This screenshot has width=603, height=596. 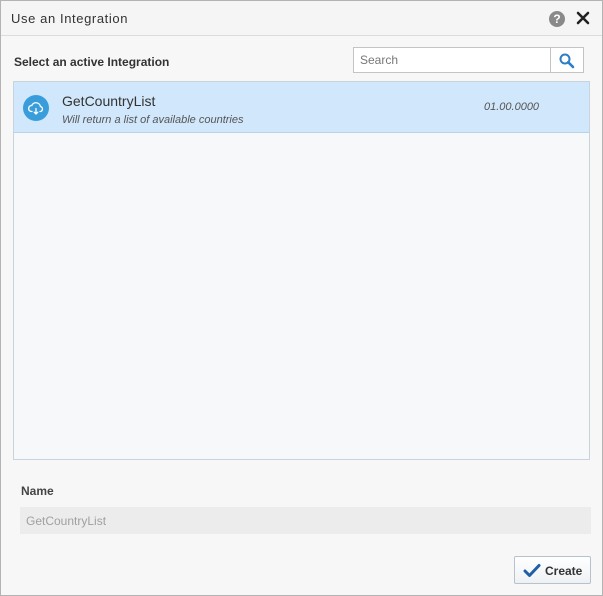 I want to click on search-button, so click(x=567, y=60).